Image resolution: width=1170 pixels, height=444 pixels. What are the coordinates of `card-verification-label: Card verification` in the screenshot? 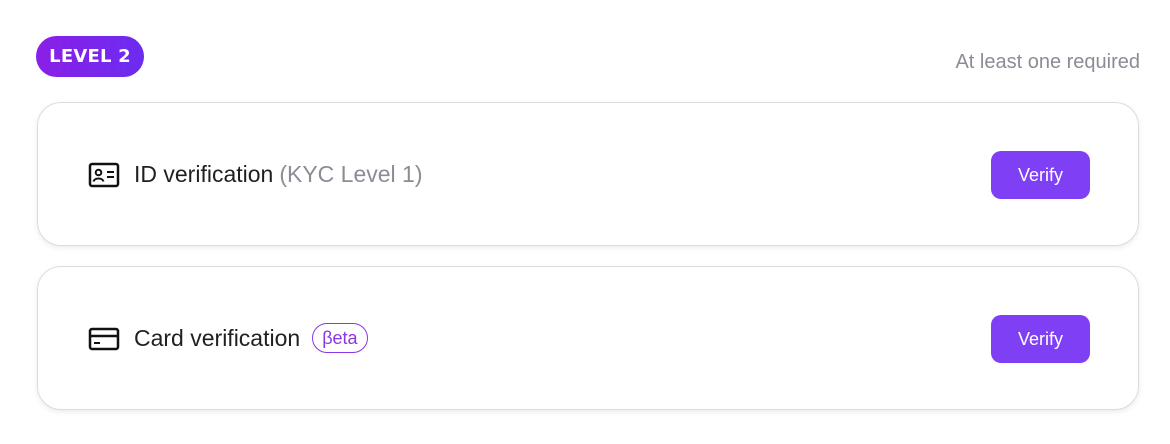 It's located at (217, 338).